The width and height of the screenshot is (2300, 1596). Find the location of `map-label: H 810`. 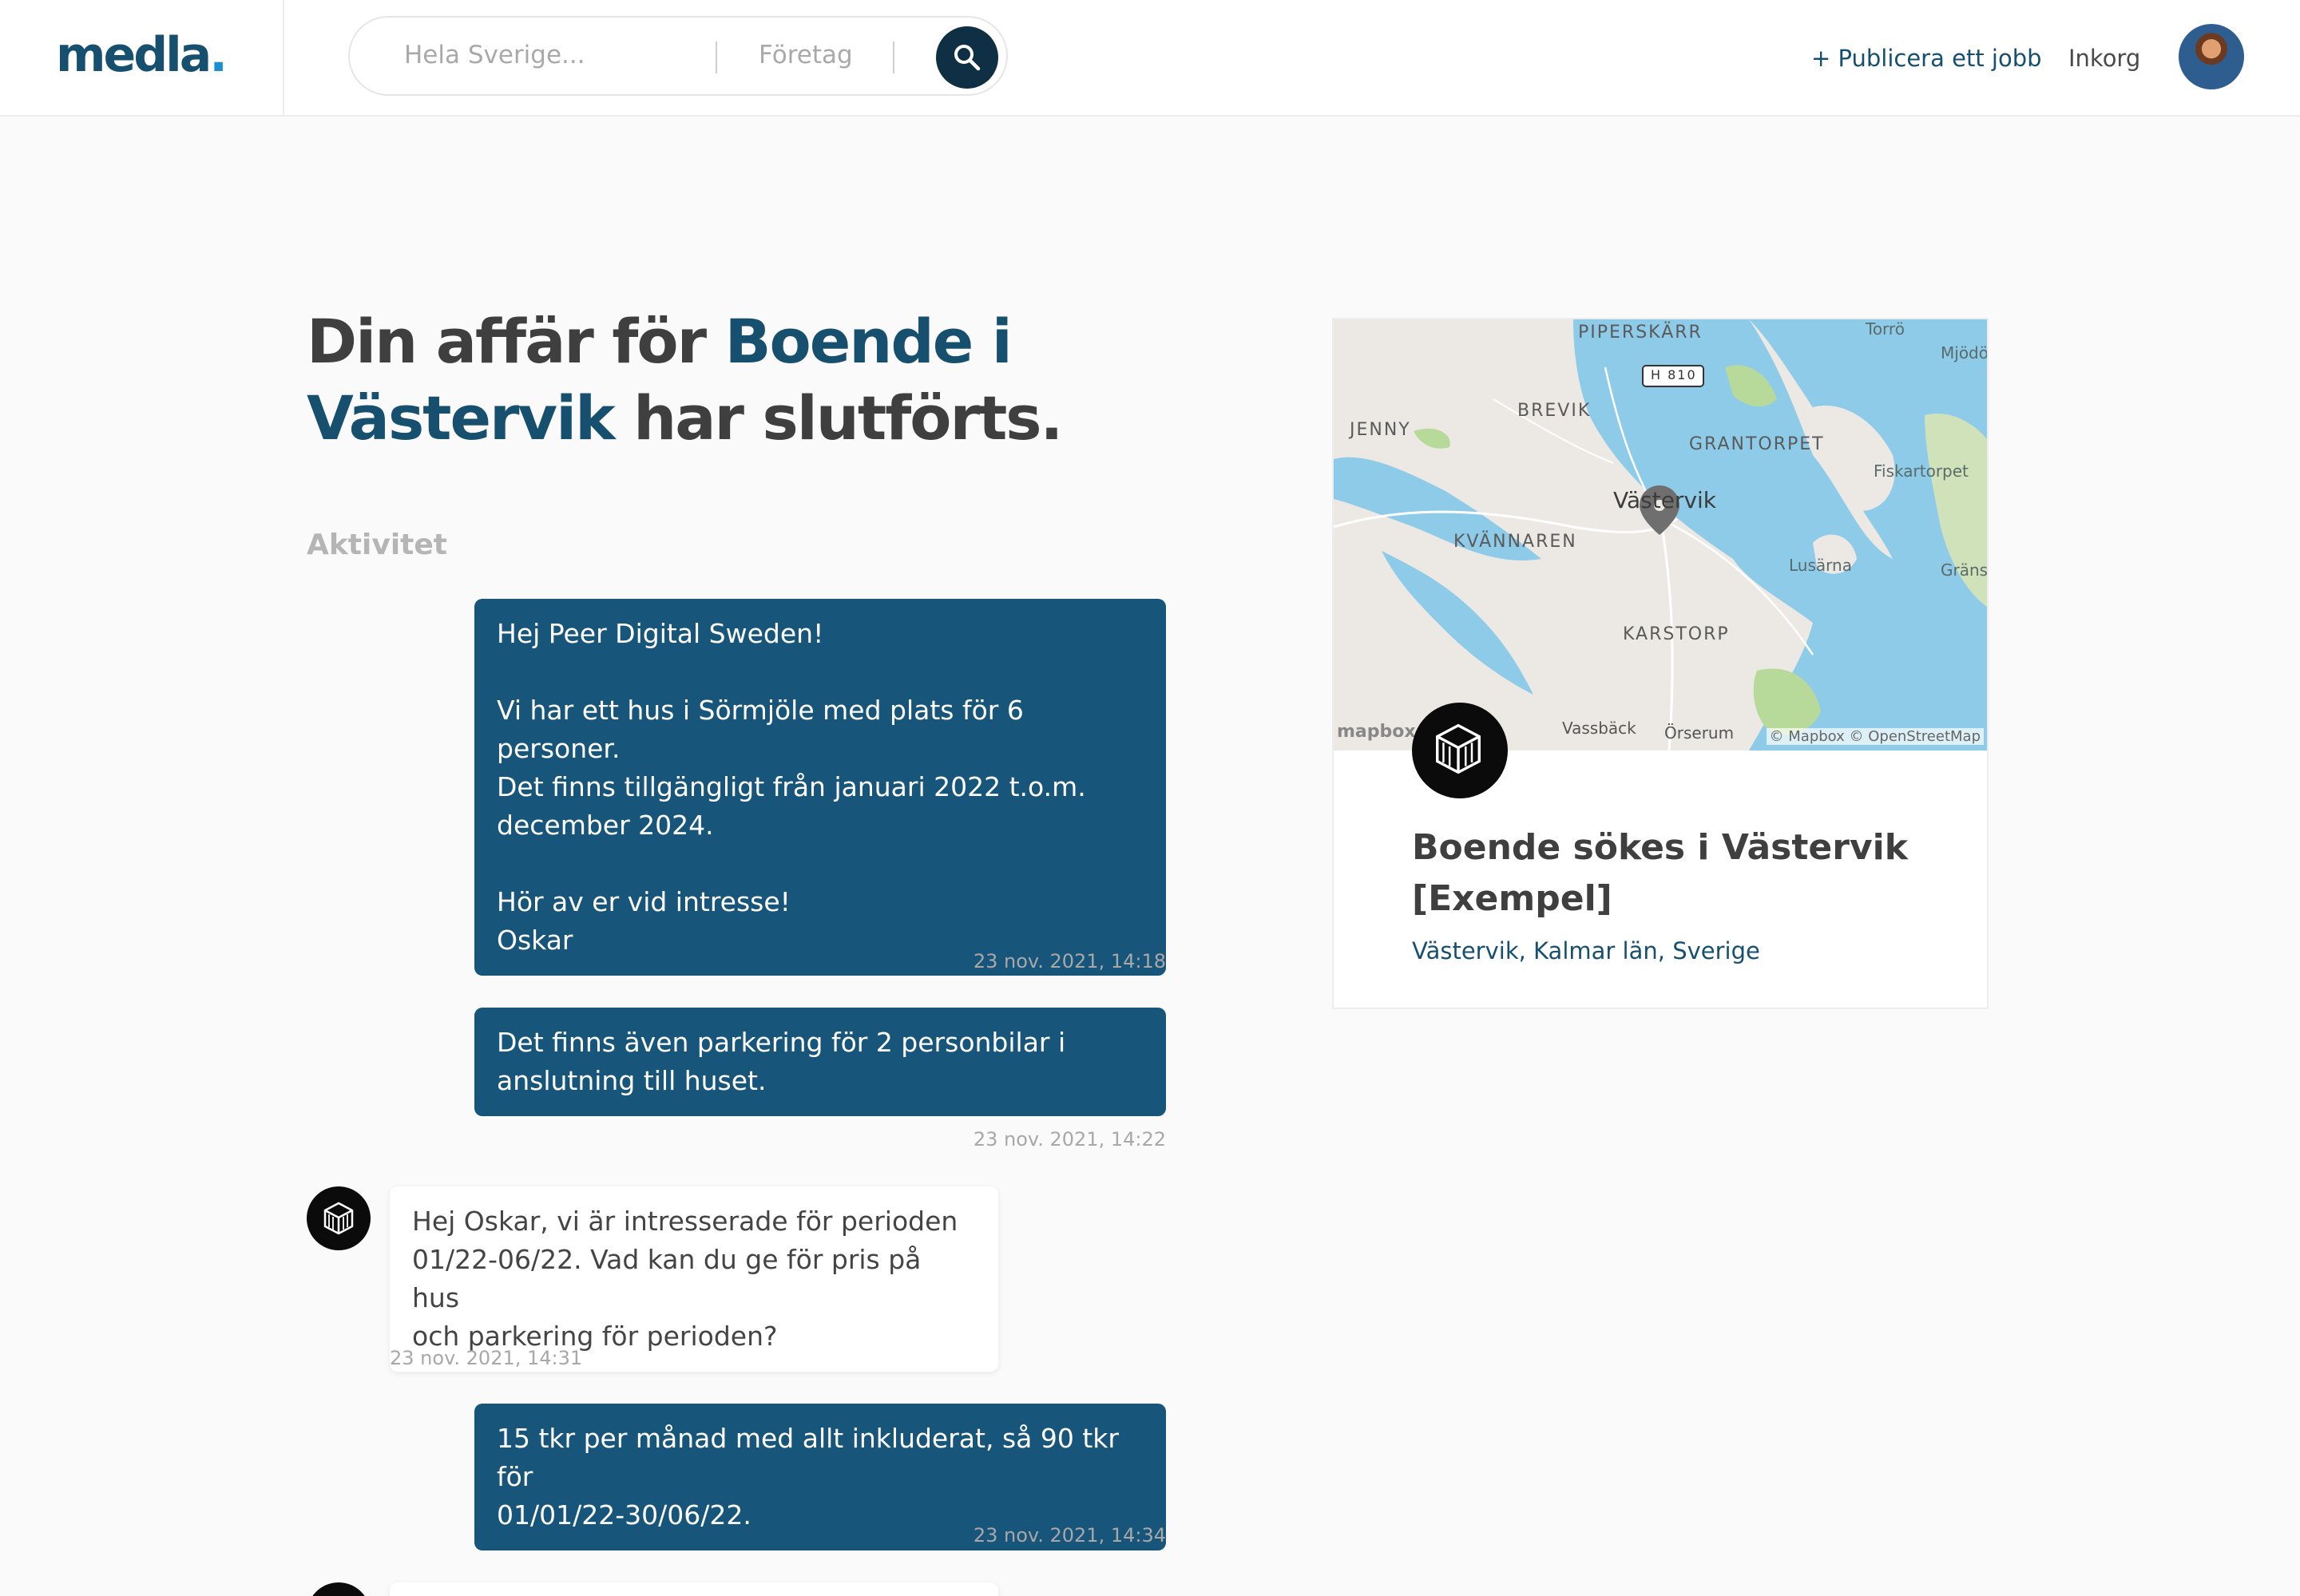

map-label: H 810 is located at coordinates (1674, 374).